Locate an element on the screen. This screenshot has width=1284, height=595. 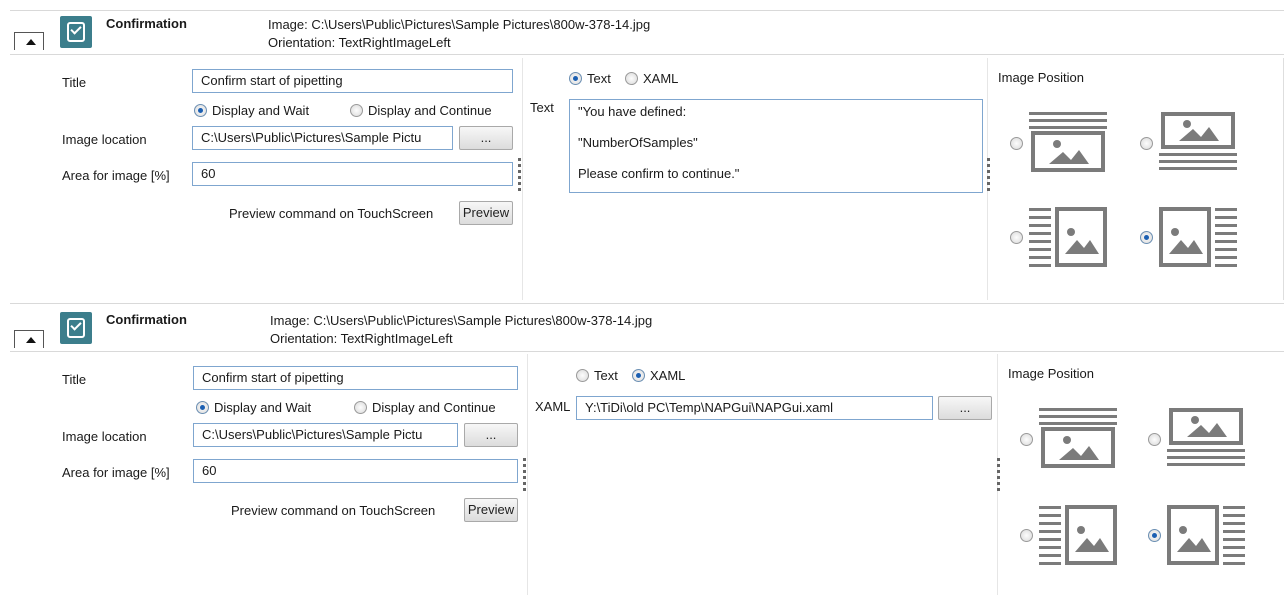
message-line: Please confirm to continue." is located at coordinates (659, 173).